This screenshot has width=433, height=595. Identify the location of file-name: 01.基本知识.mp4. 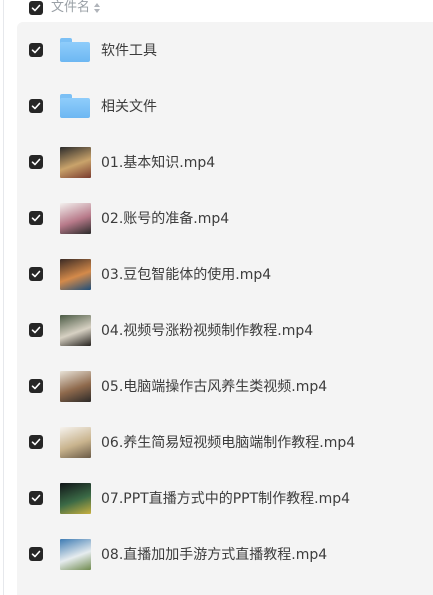
(158, 162).